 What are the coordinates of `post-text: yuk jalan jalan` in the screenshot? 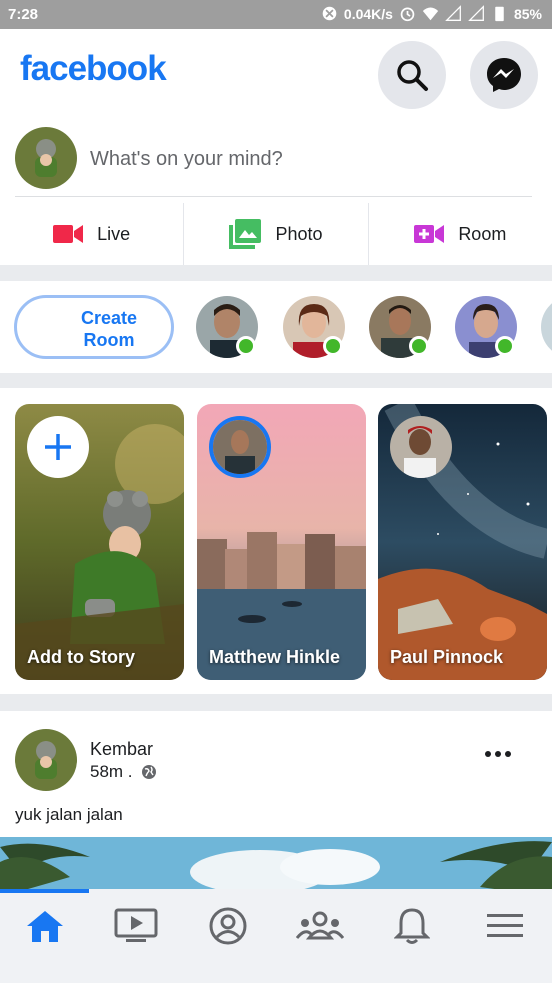 It's located at (69, 814).